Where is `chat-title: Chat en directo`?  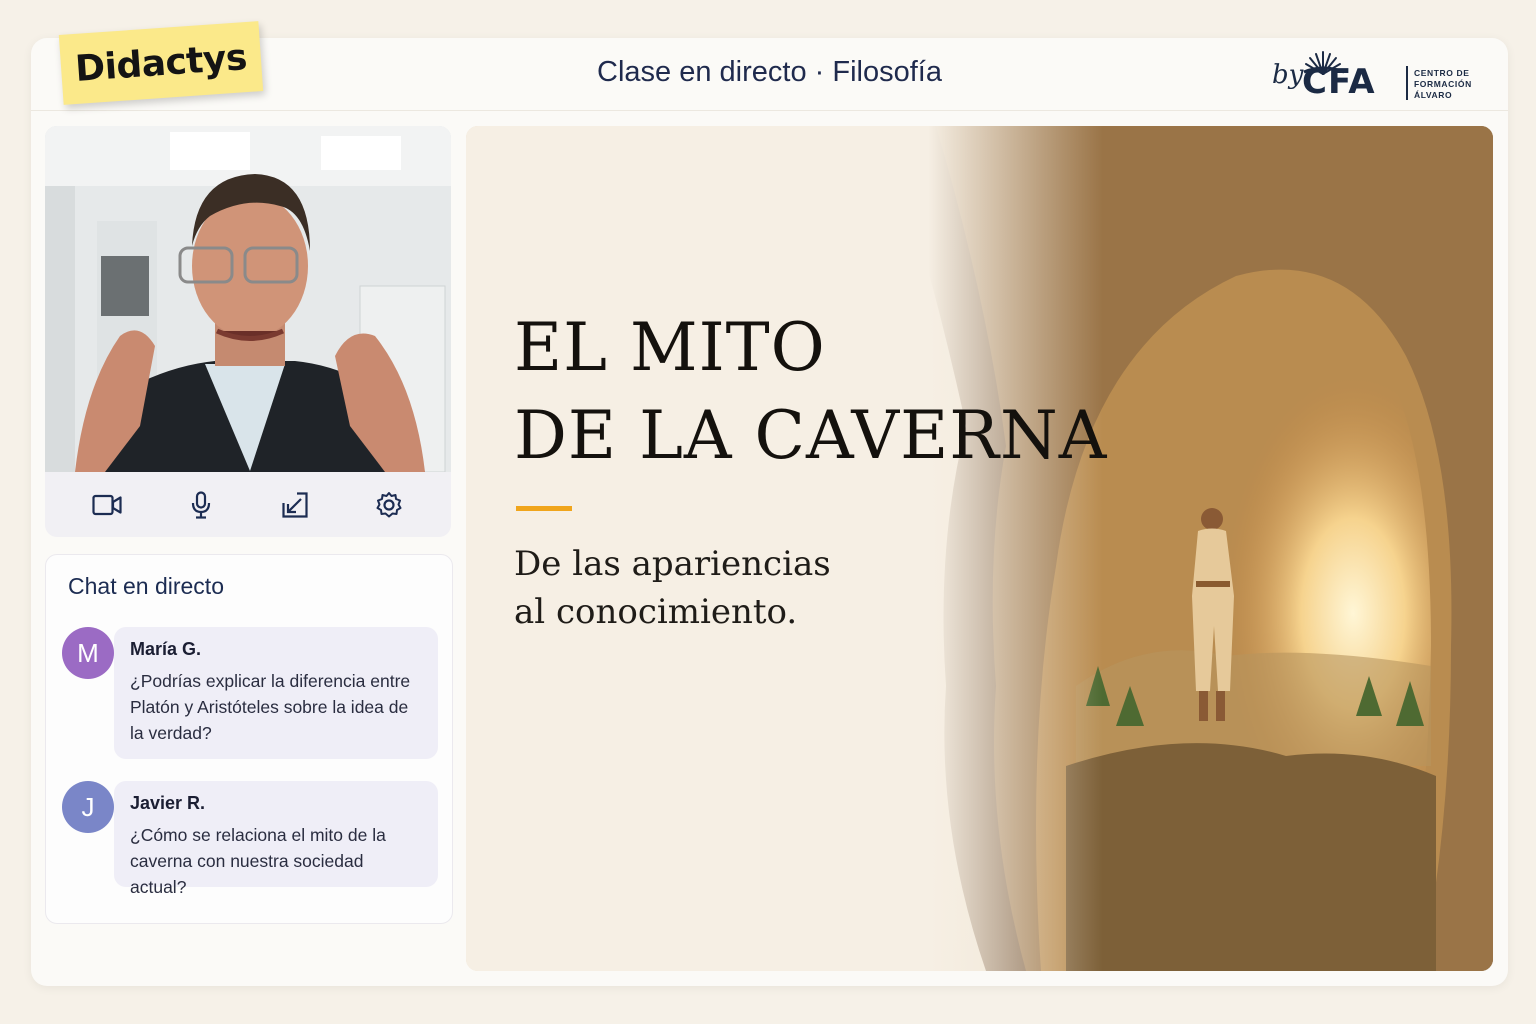 chat-title: Chat en directo is located at coordinates (146, 586).